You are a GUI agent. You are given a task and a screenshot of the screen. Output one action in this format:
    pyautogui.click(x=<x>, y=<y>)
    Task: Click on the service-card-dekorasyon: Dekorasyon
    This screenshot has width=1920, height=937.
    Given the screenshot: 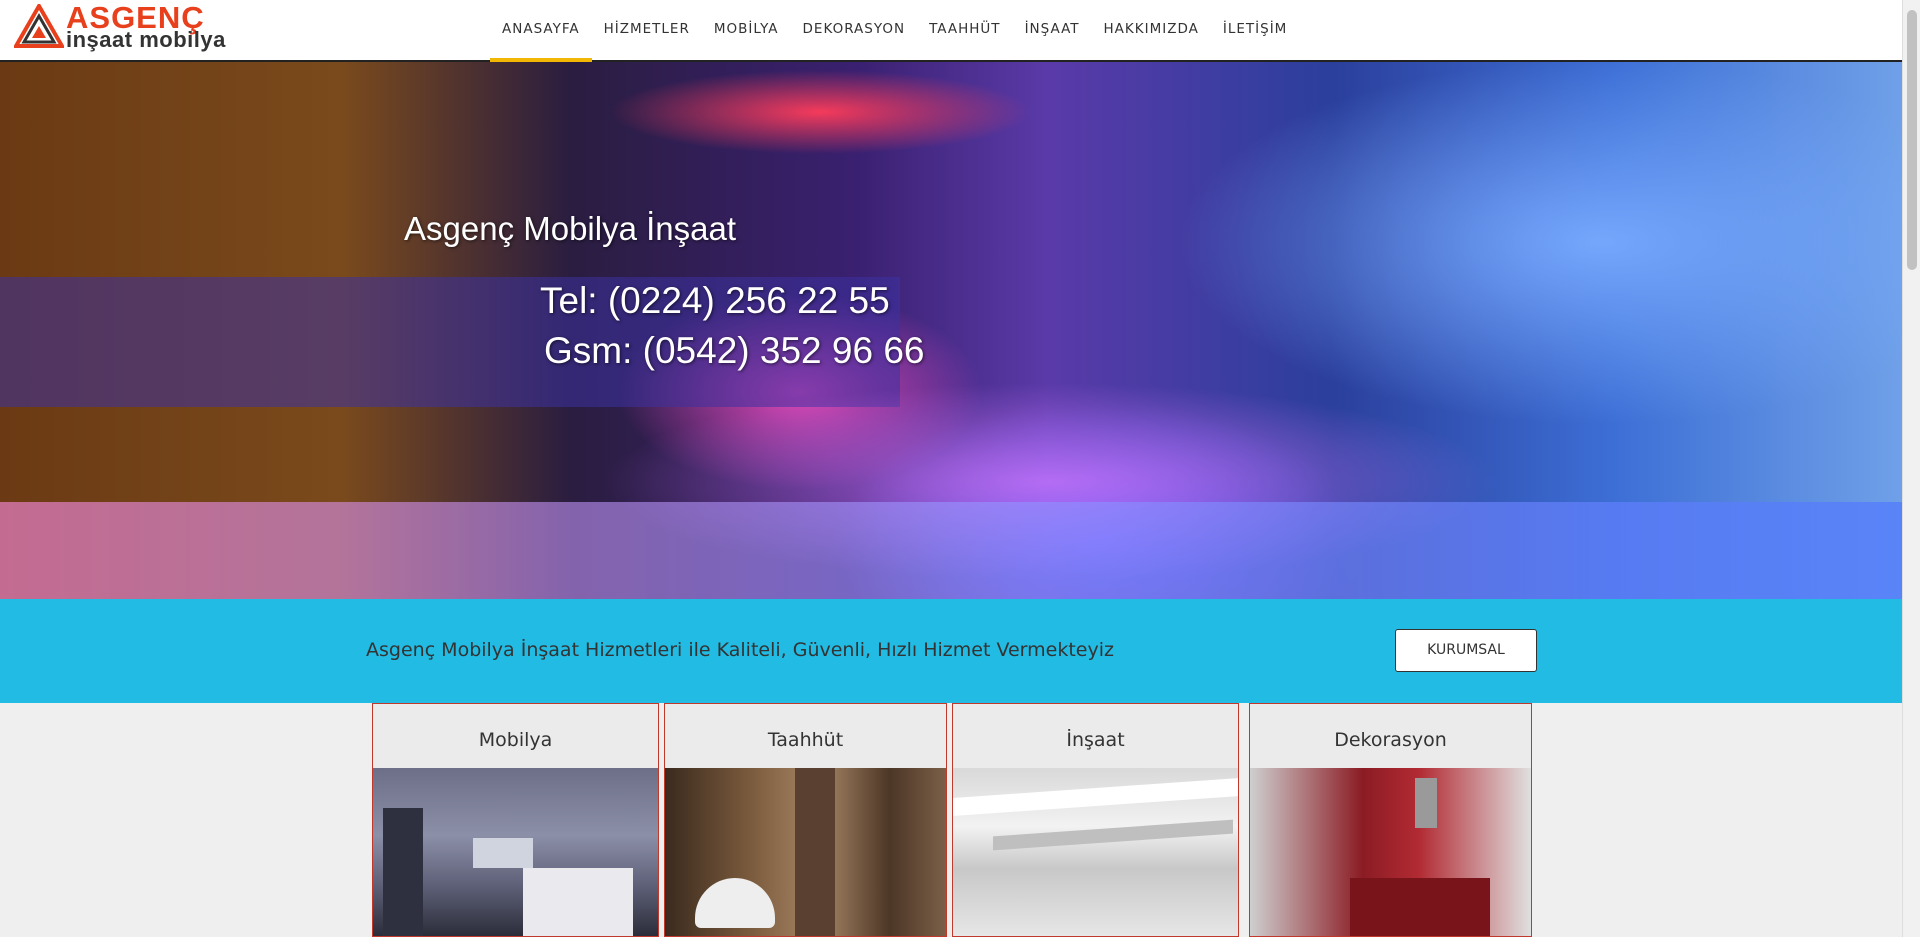 What is the action you would take?
    pyautogui.click(x=1390, y=820)
    